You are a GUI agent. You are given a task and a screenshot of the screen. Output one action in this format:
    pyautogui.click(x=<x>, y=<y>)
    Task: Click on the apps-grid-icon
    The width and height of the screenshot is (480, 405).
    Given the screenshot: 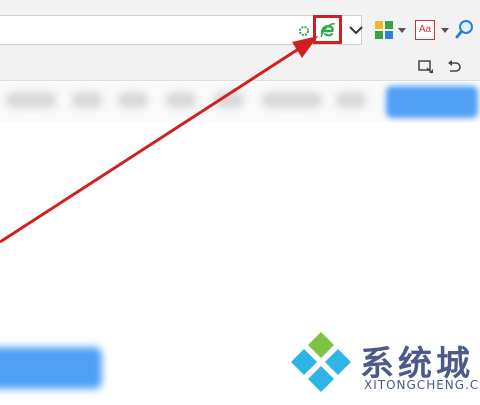 What is the action you would take?
    pyautogui.click(x=384, y=30)
    